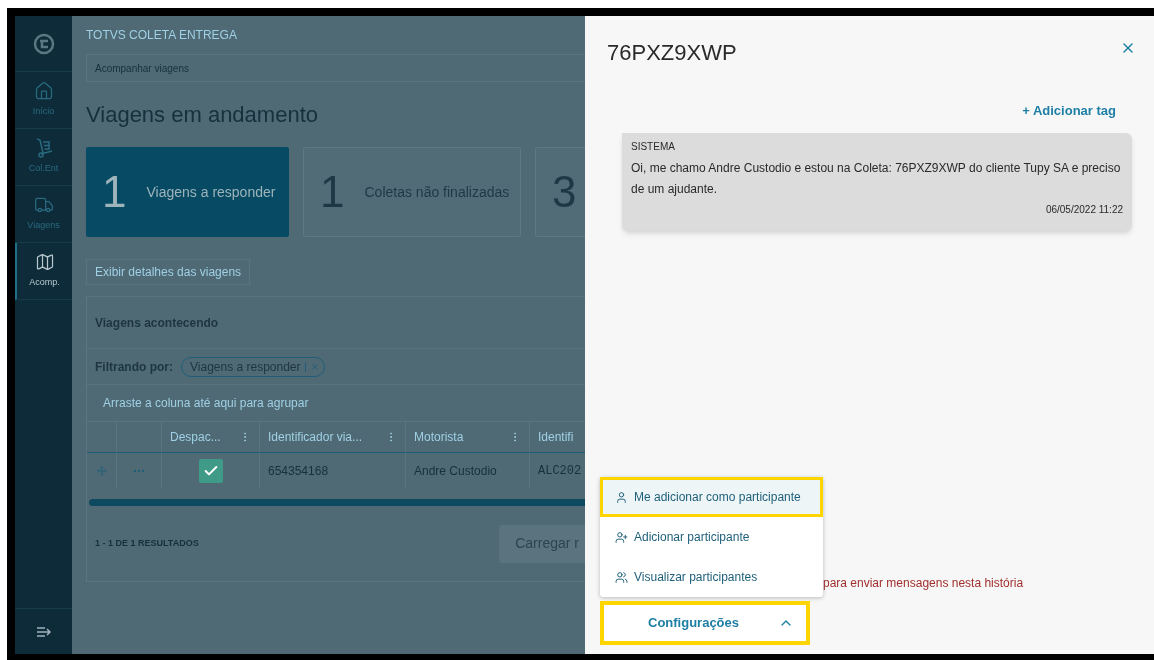 The height and width of the screenshot is (660, 1154). I want to click on app-title: TOTVS COLETA ENTREGA, so click(162, 35).